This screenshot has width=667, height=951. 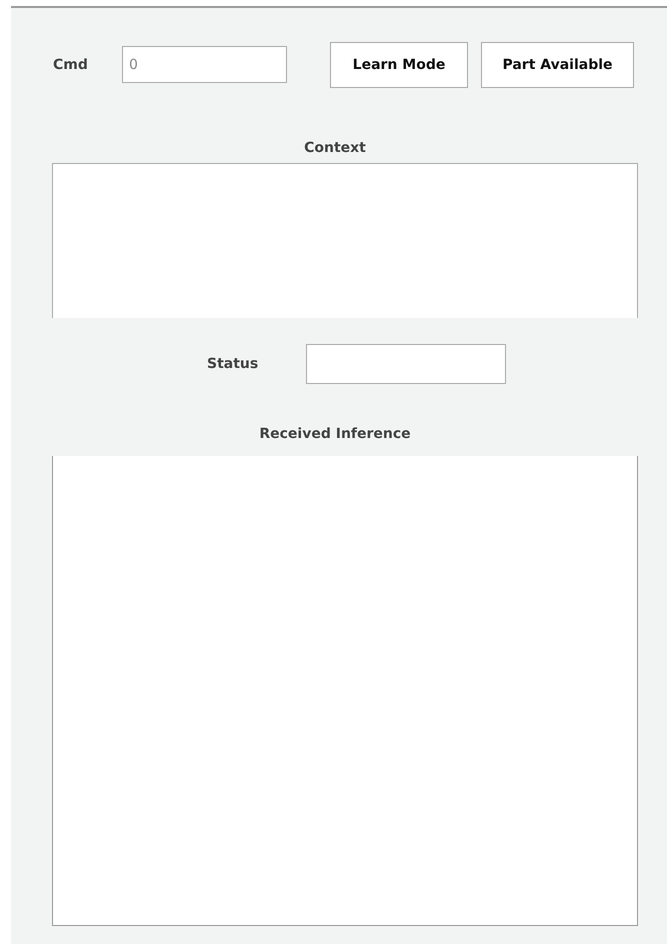 What do you see at coordinates (399, 65) in the screenshot?
I see `learn-mode-button: Learn Mode` at bounding box center [399, 65].